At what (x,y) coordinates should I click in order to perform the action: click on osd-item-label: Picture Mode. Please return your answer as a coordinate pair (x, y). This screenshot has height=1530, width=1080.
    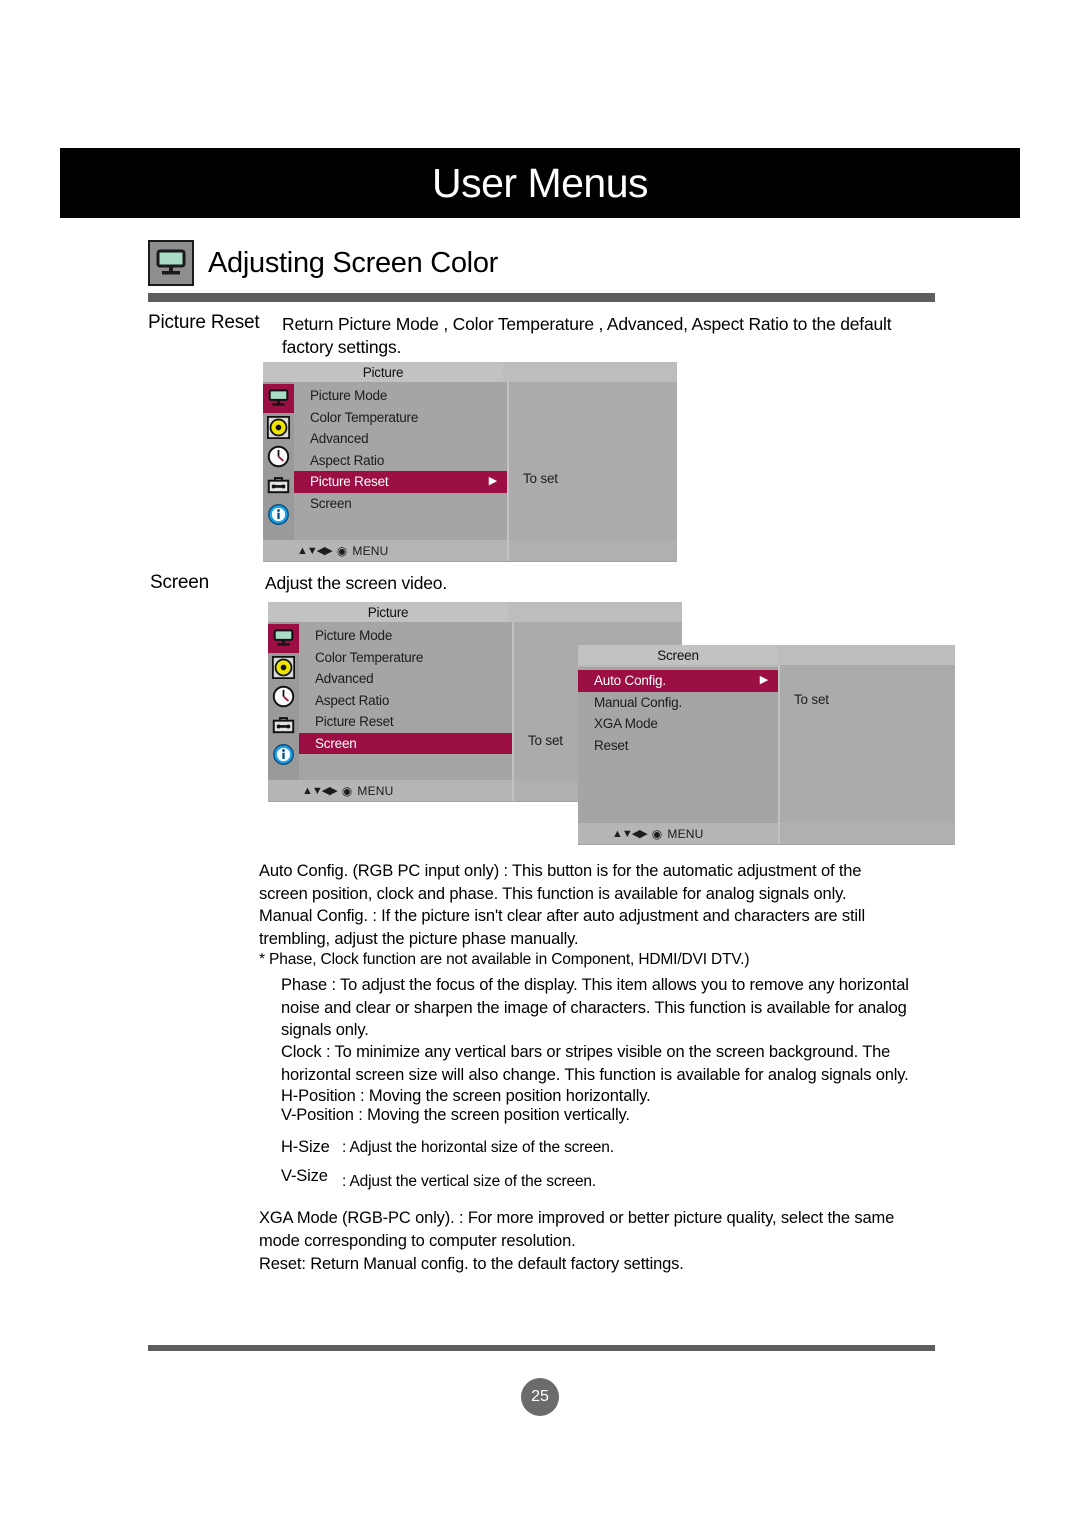
    Looking at the image, I should click on (349, 396).